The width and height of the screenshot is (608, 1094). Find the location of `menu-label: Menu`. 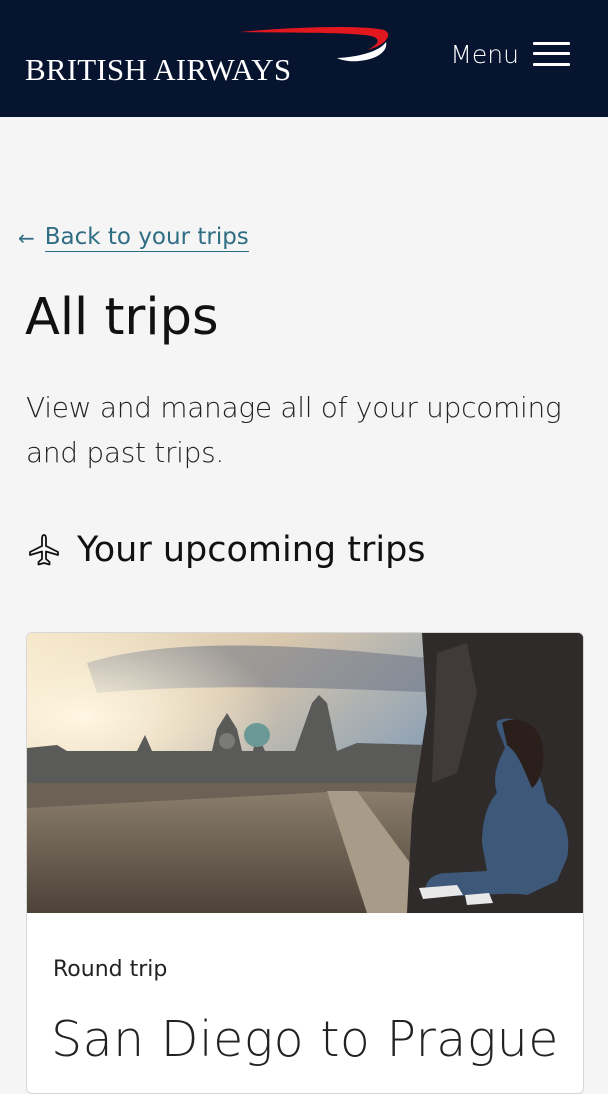

menu-label: Menu is located at coordinates (484, 54).